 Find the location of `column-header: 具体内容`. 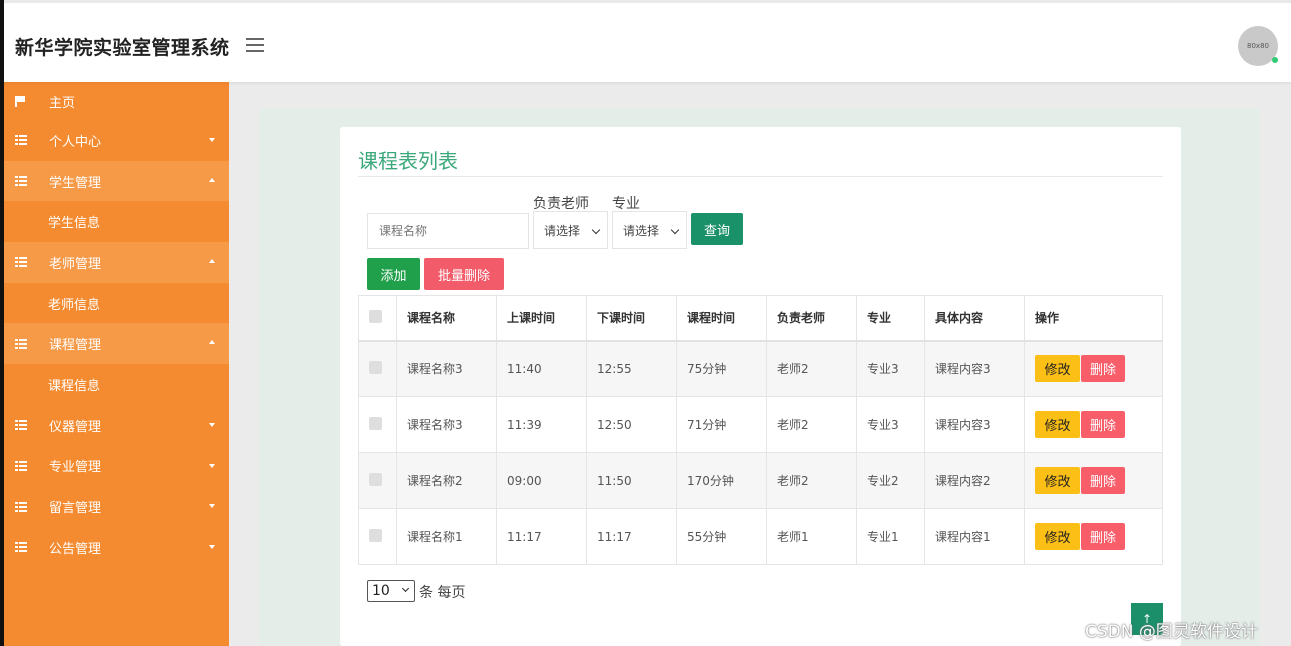

column-header: 具体内容 is located at coordinates (974, 318).